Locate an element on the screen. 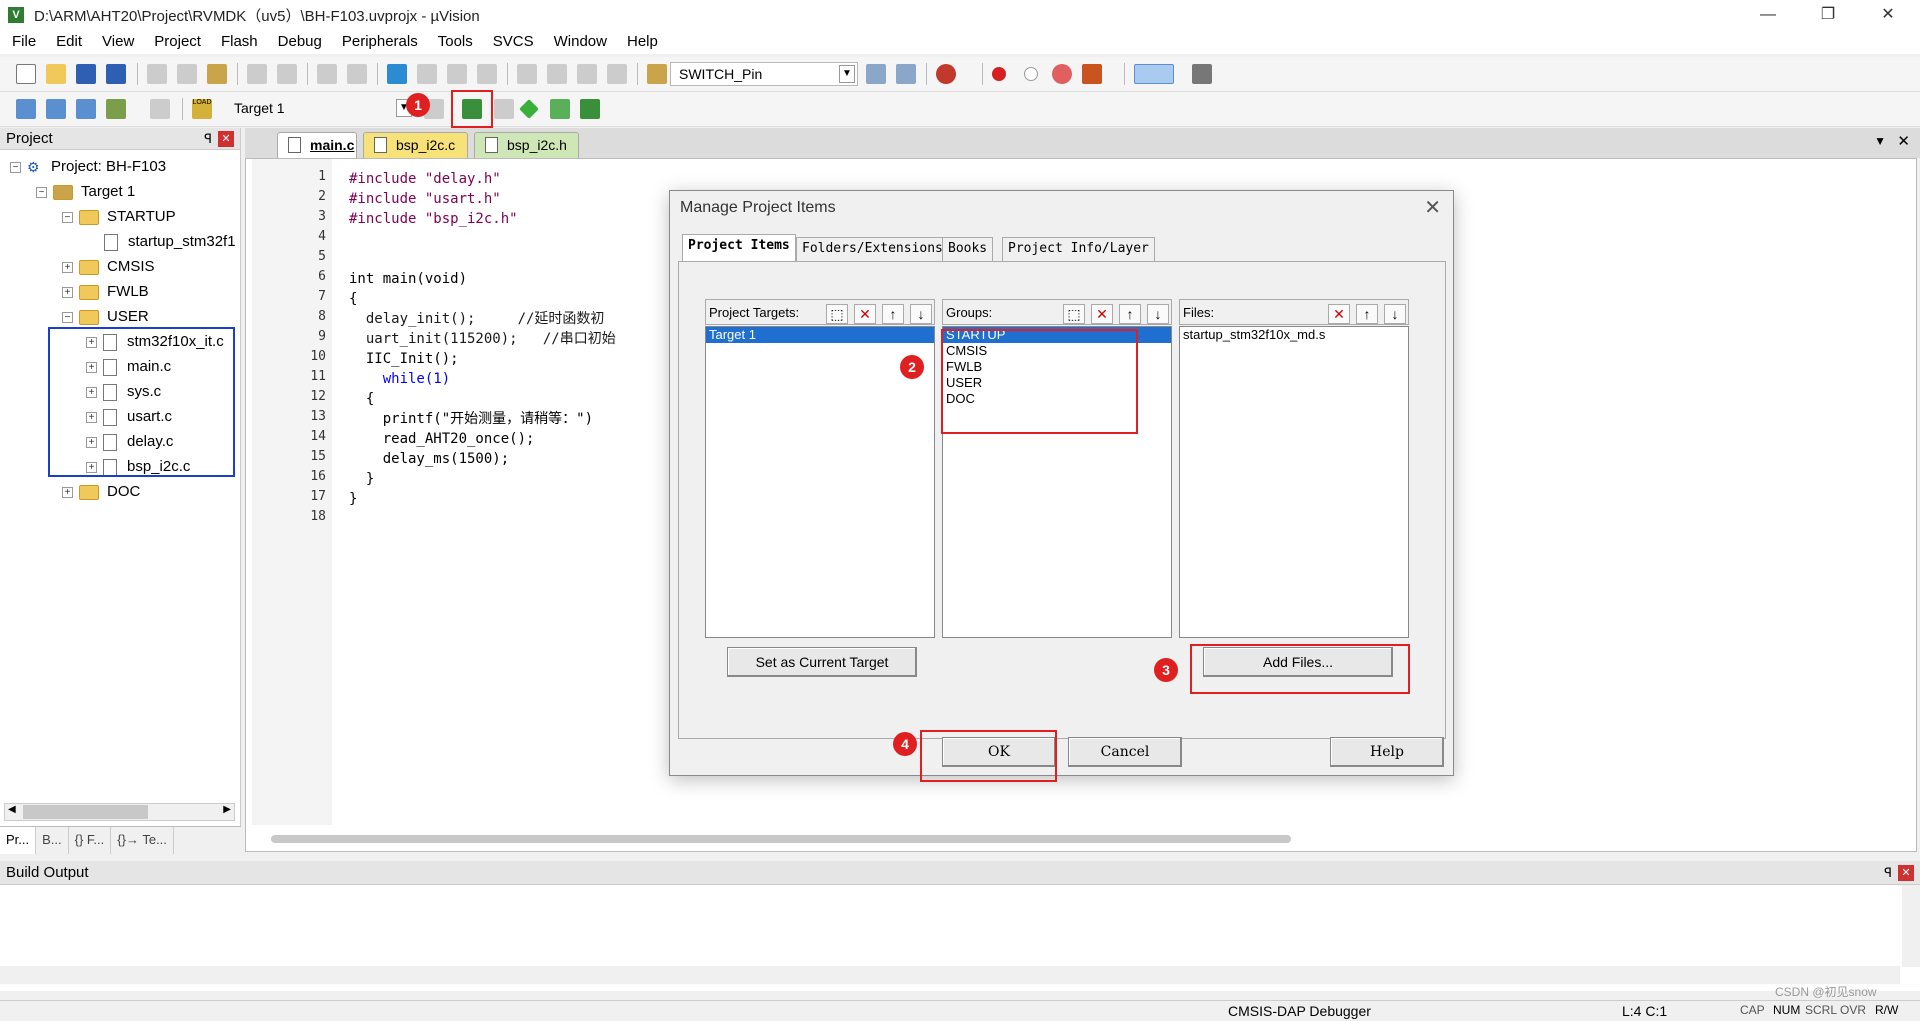  build-output-scrollbar is located at coordinates (950, 975).